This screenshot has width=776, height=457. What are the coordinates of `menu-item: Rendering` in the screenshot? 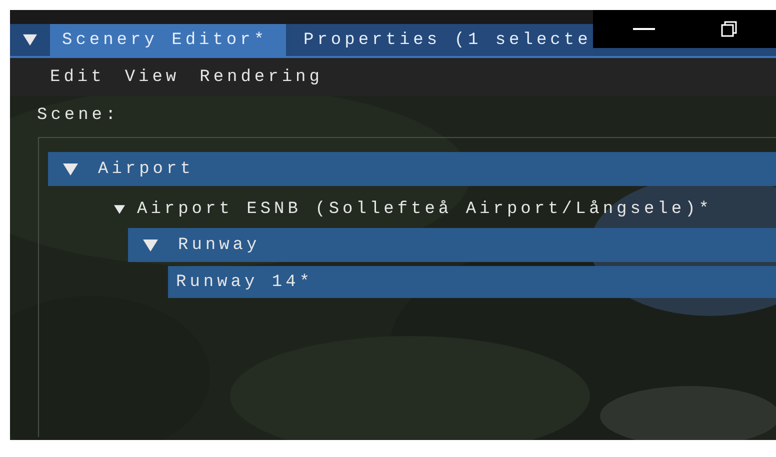 It's located at (261, 77).